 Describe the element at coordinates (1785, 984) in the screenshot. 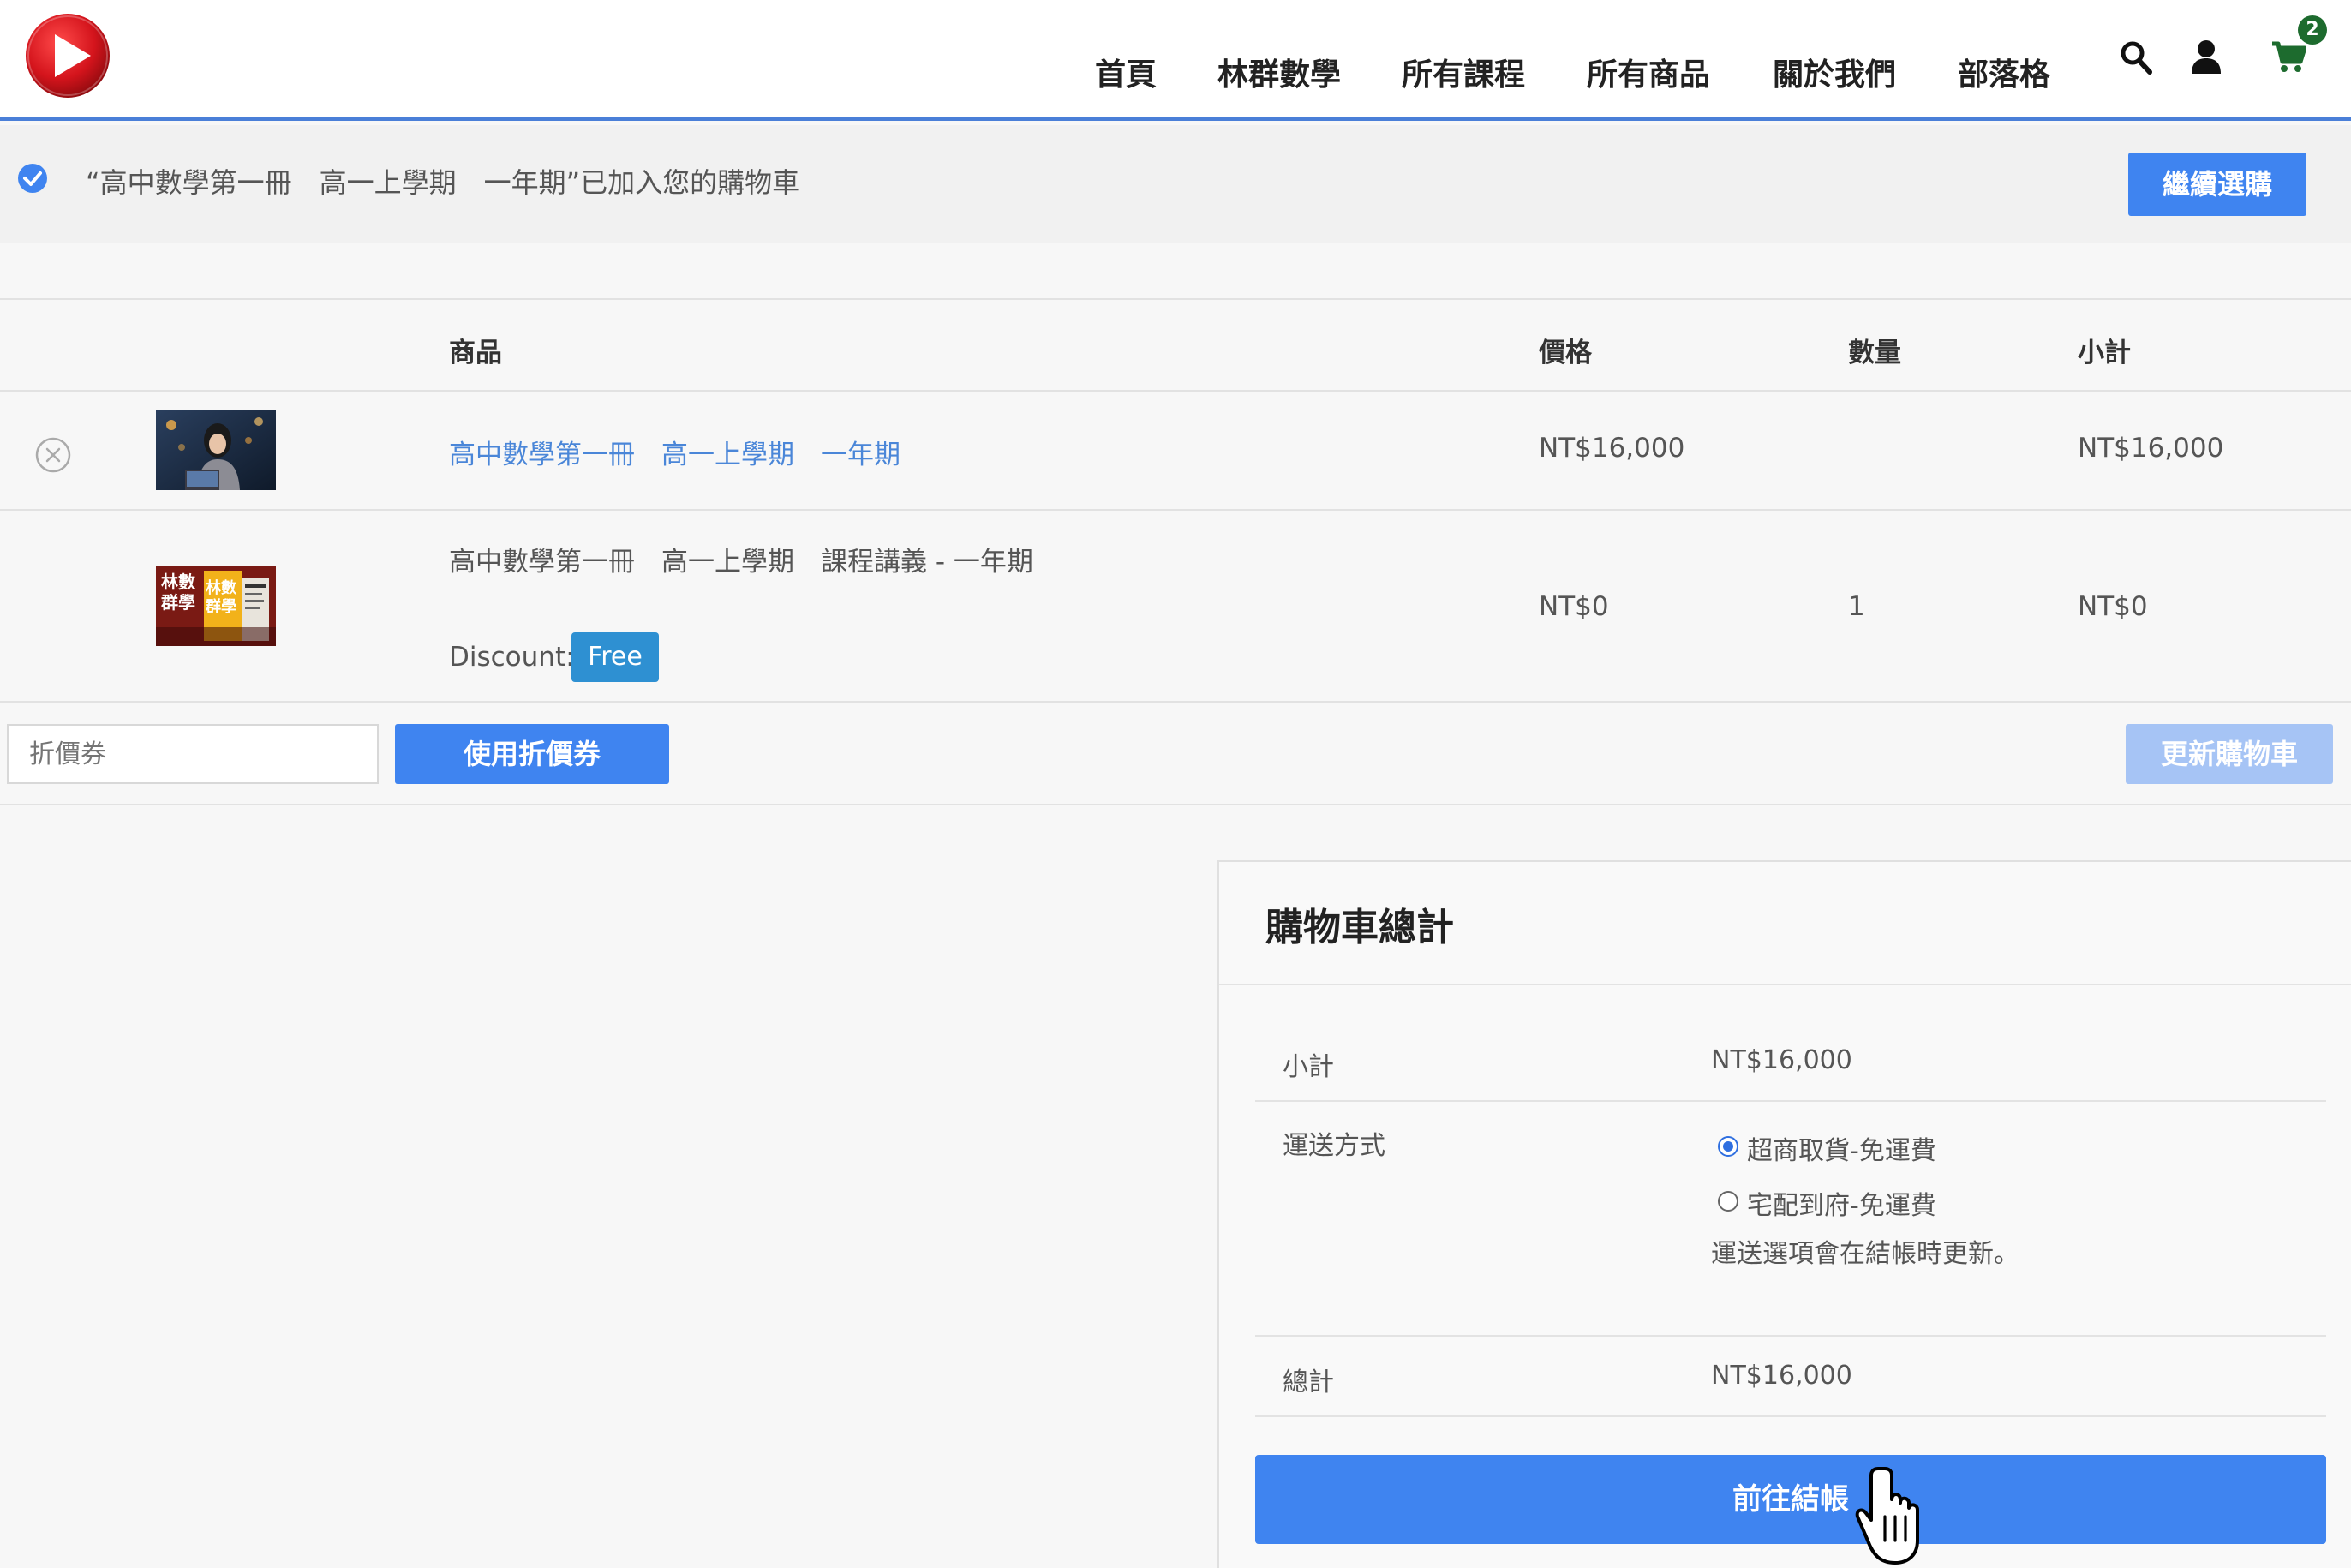

I see `totals-title-divider` at that location.